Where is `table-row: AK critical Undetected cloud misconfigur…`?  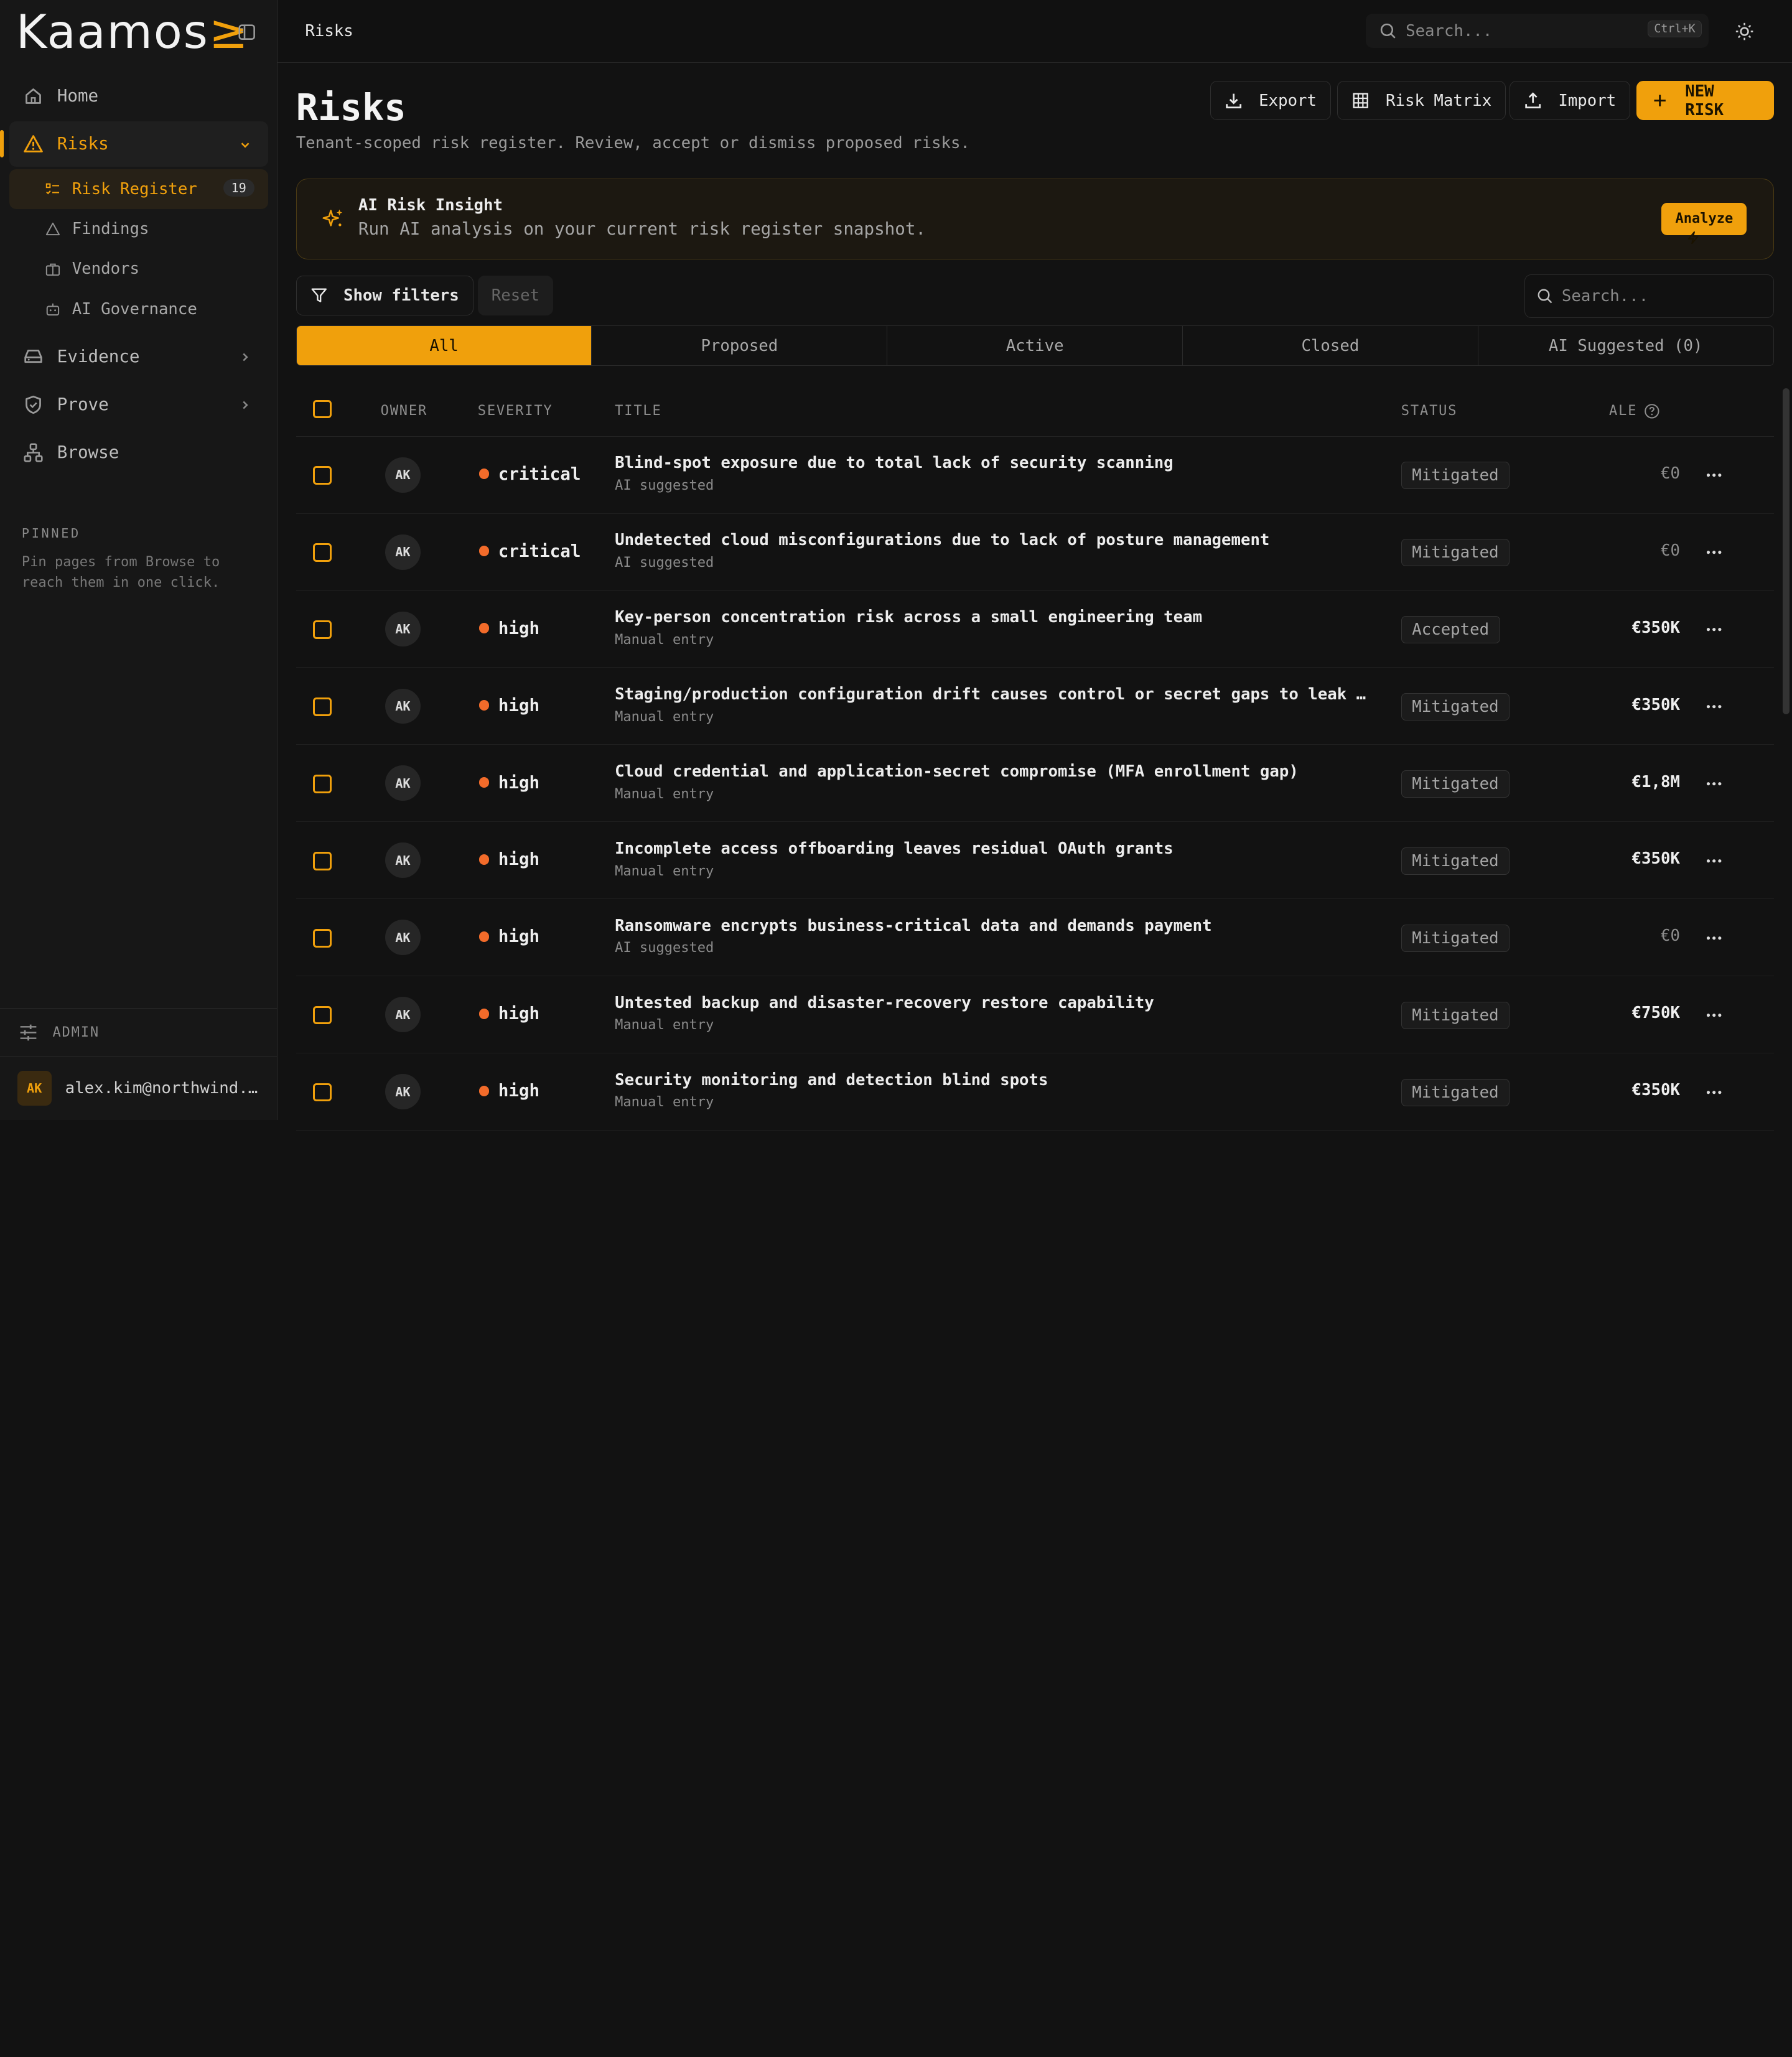 table-row: AK critical Undetected cloud misconfigur… is located at coordinates (1035, 552).